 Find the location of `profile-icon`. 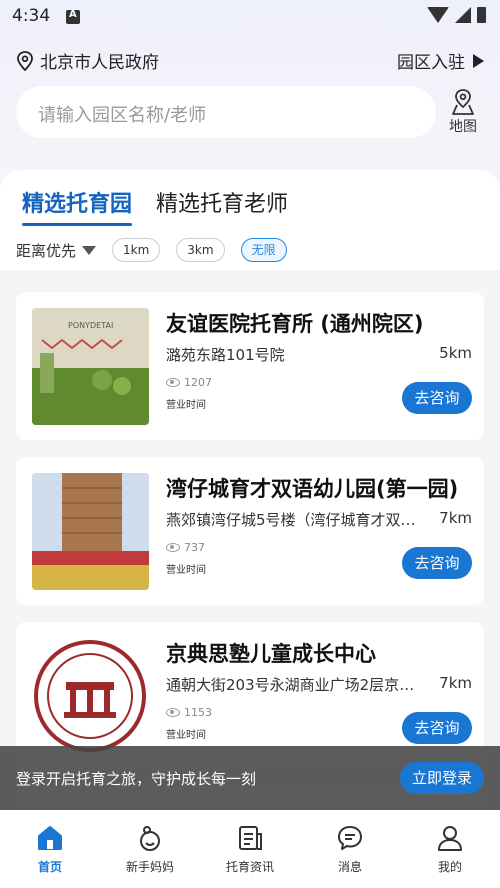

profile-icon is located at coordinates (450, 838).